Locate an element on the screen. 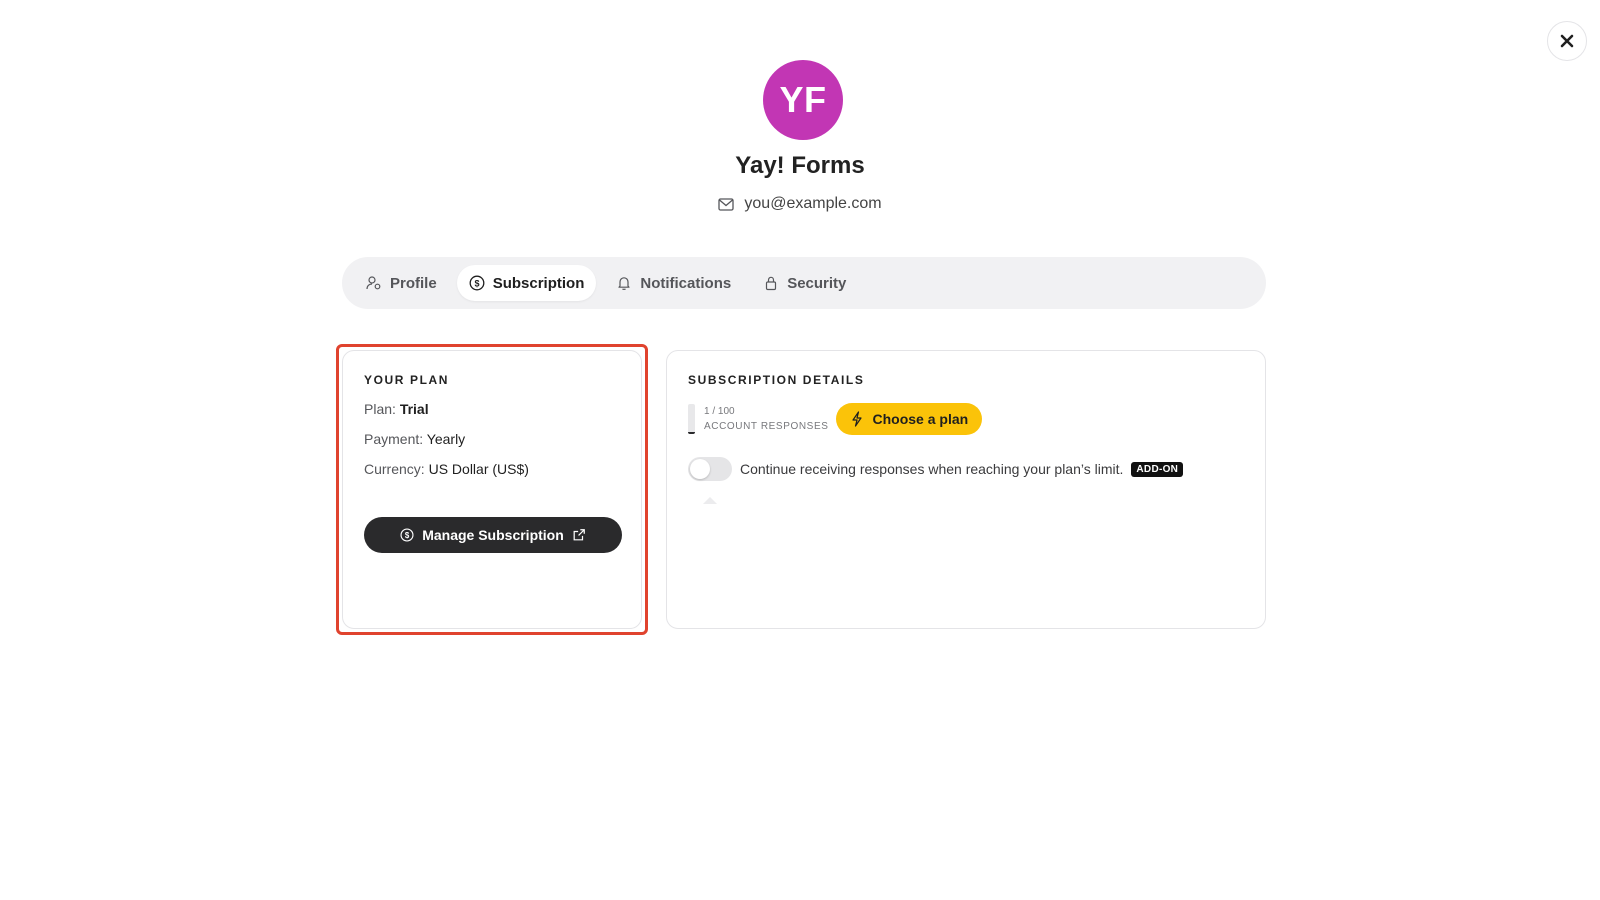 This screenshot has width=1600, height=900. account-name: Yay! Forms is located at coordinates (800, 165).